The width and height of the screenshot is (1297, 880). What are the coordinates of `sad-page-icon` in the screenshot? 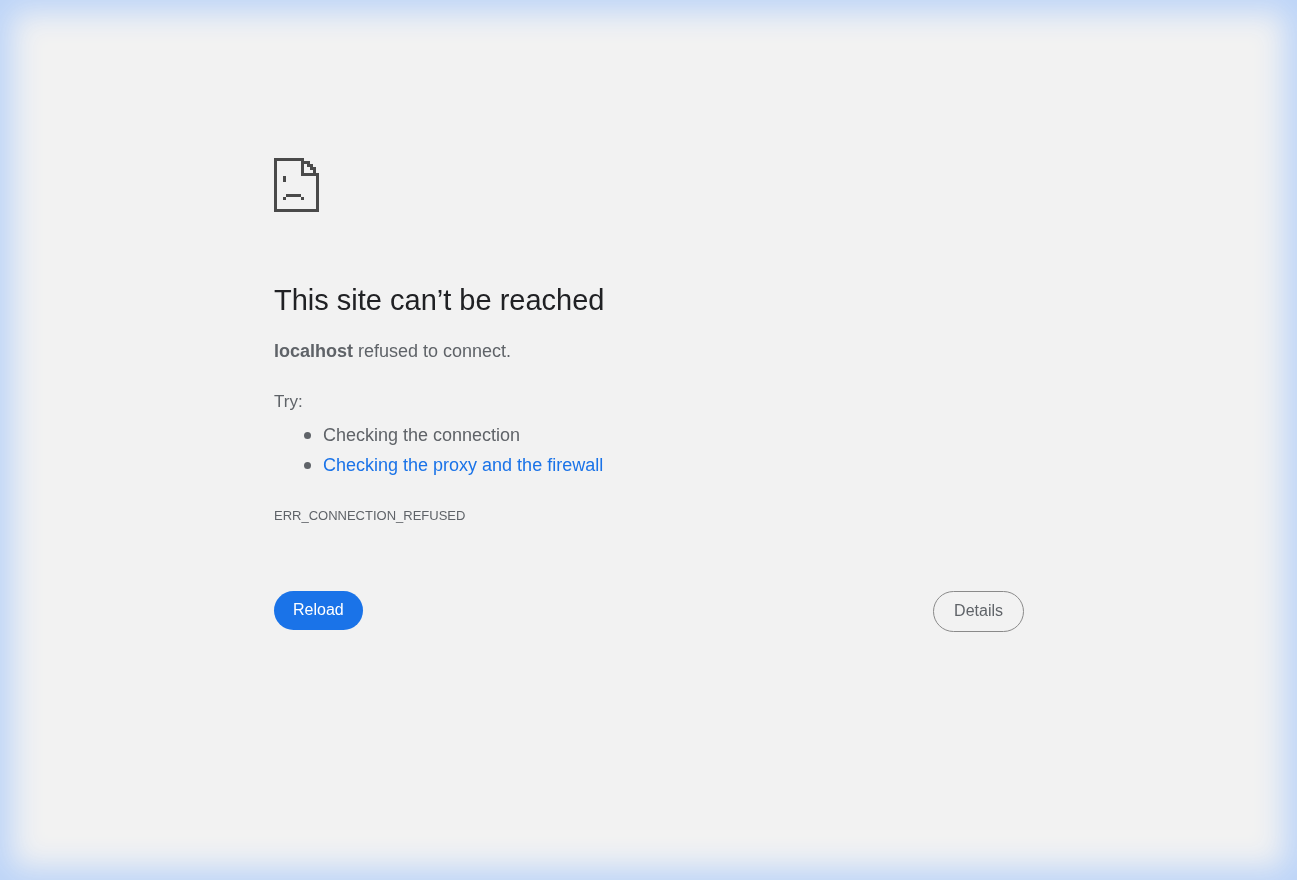 It's located at (296, 185).